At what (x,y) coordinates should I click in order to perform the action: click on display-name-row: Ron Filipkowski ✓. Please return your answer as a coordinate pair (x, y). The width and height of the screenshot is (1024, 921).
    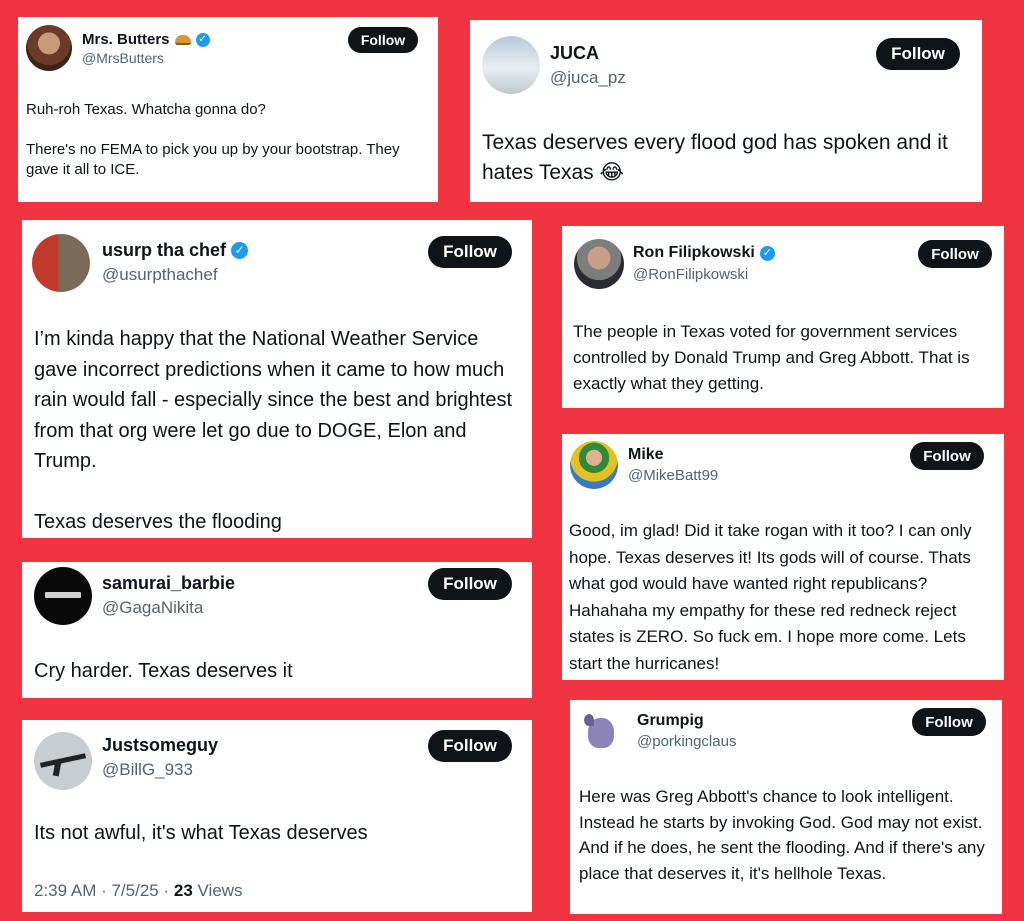
    Looking at the image, I should click on (704, 253).